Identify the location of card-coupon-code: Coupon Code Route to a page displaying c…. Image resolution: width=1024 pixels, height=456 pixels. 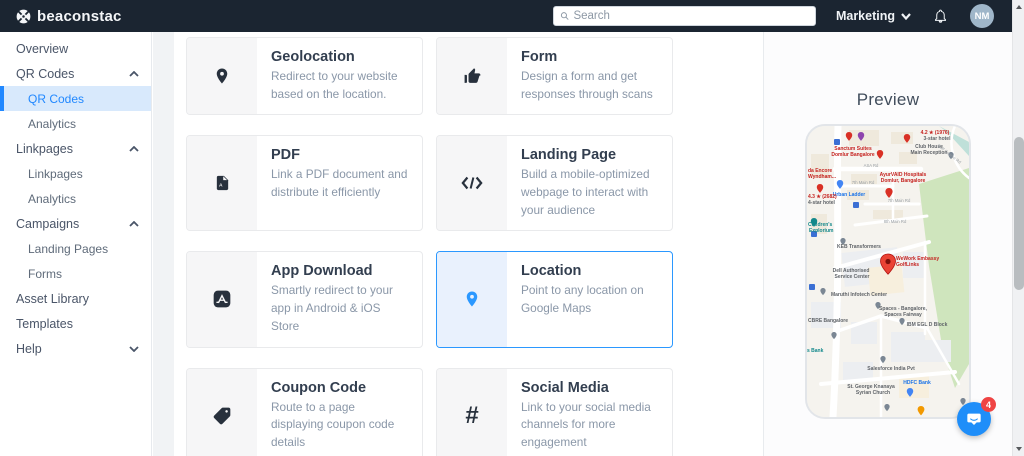
(304, 411).